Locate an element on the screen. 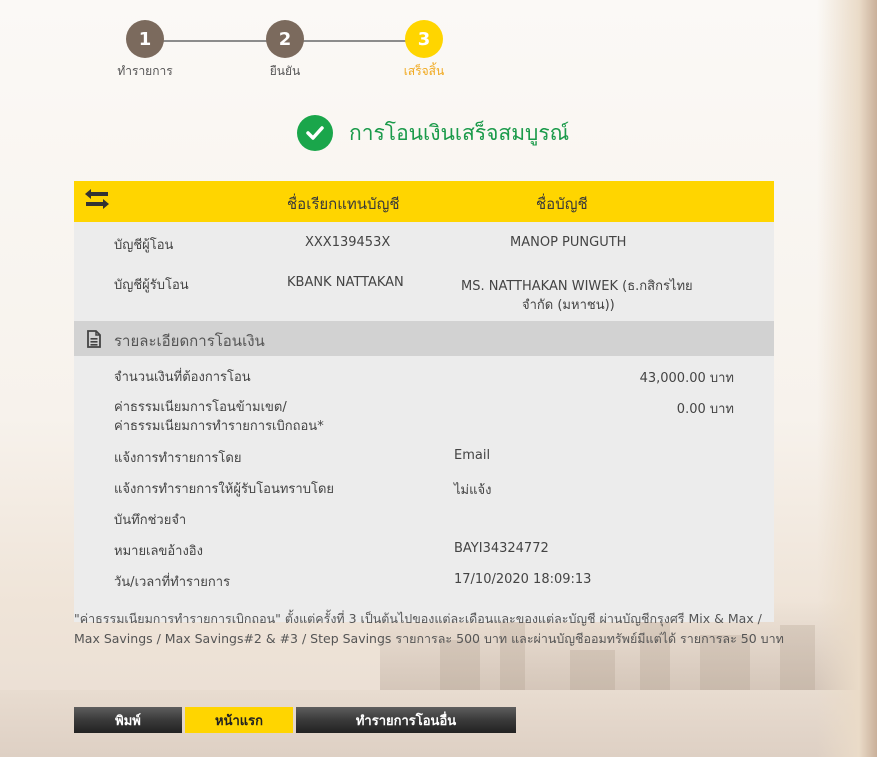 The width and height of the screenshot is (877, 757). notify-label: แจ้งการทำรายการโดย is located at coordinates (178, 458).